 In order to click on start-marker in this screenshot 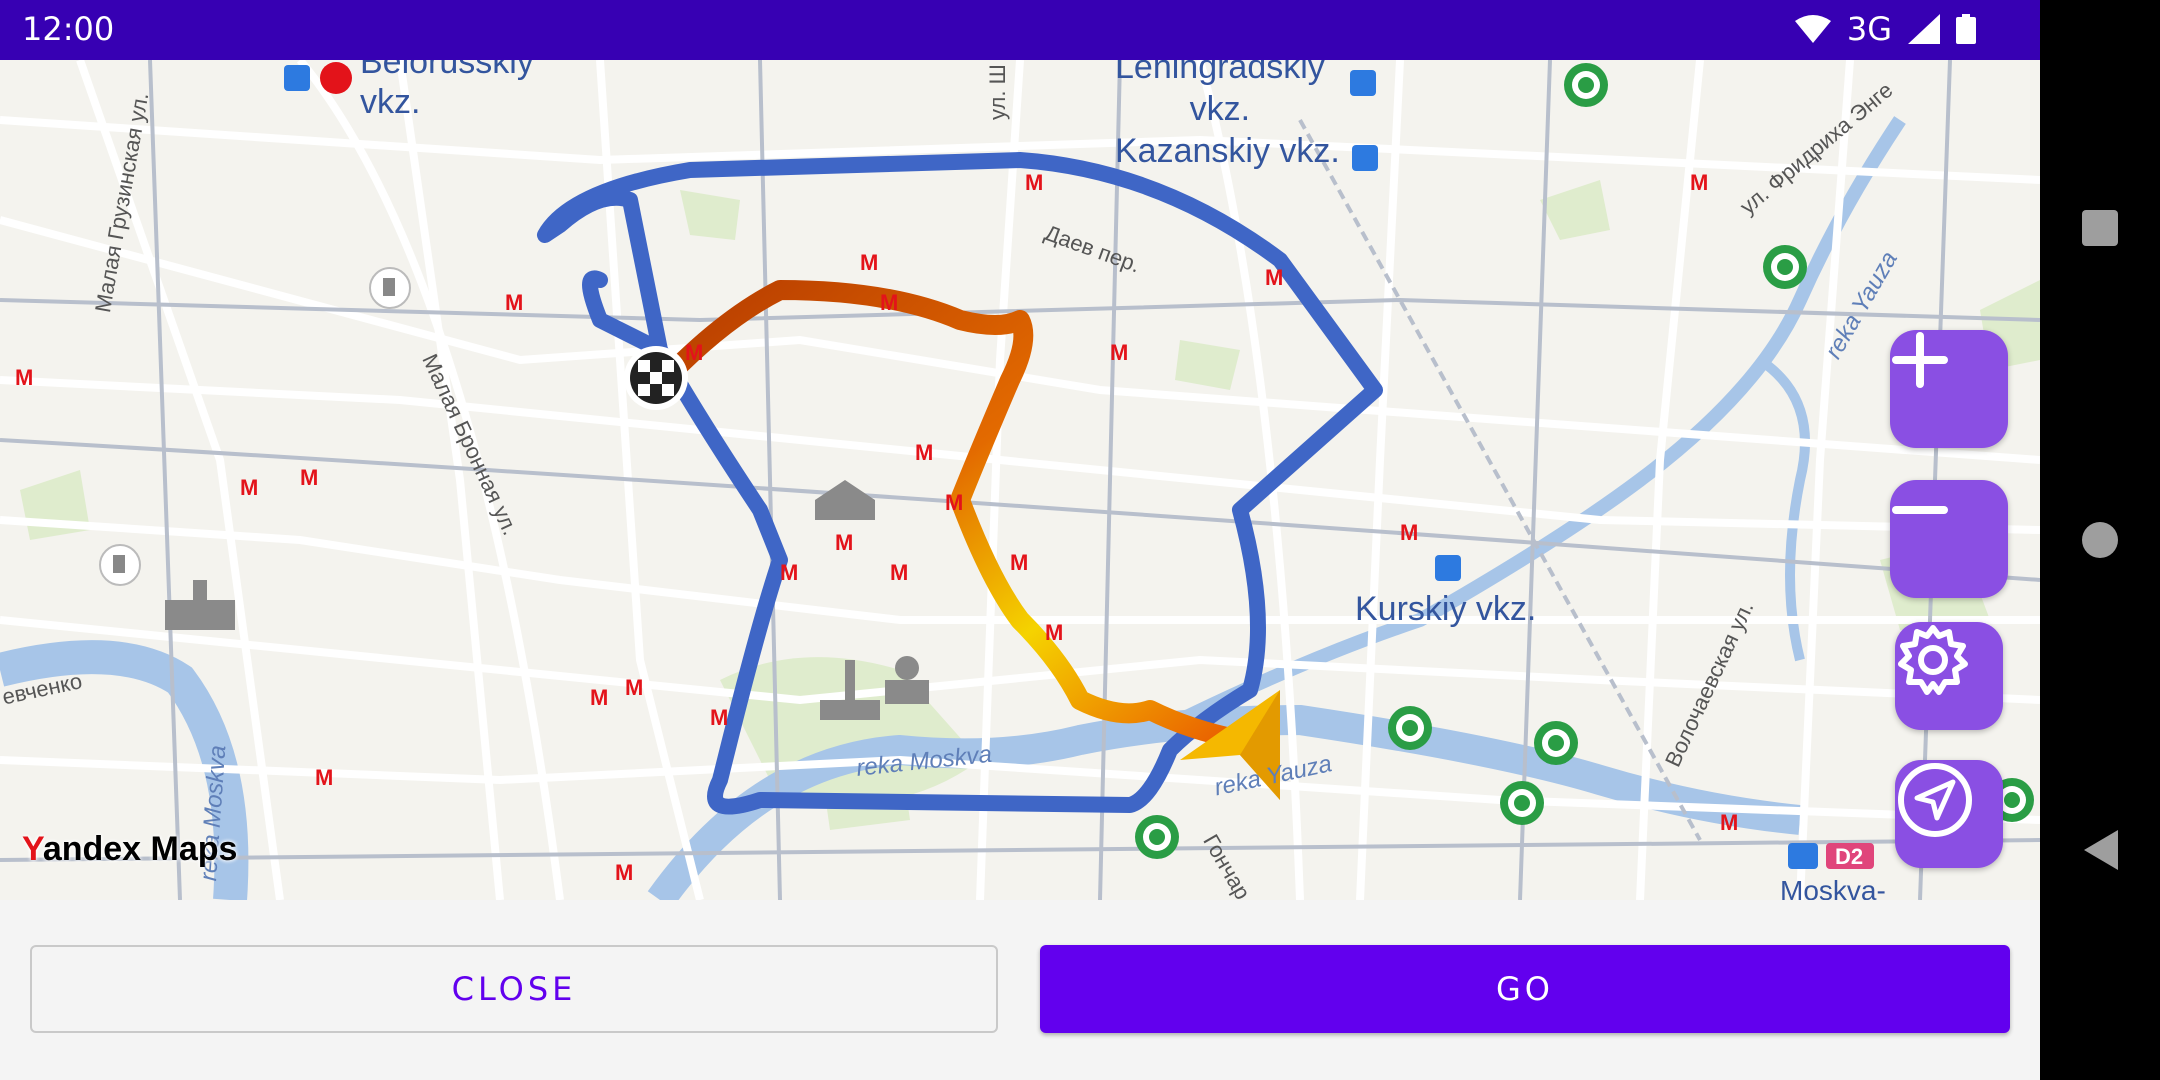, I will do `click(656, 378)`.